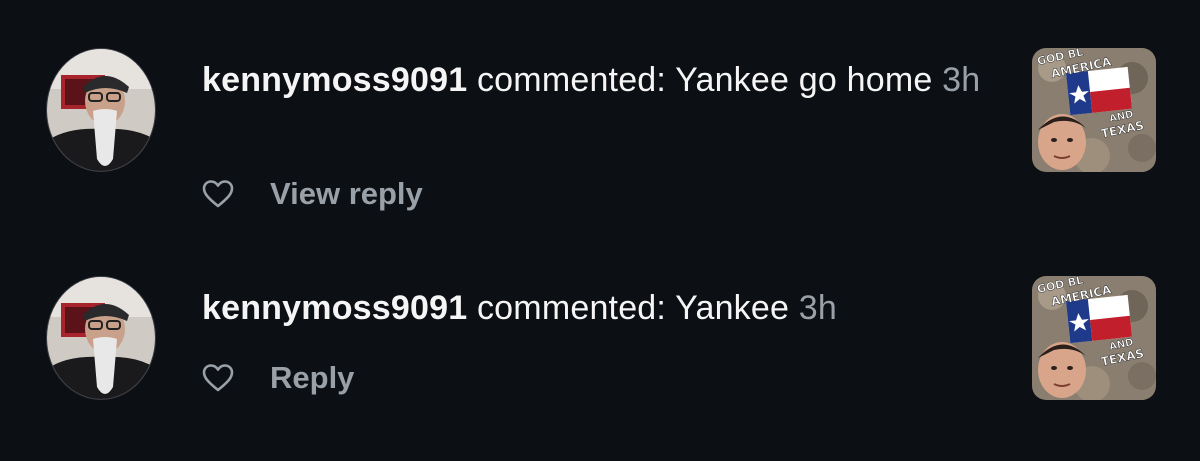 This screenshot has height=461, width=1200. I want to click on comment-actions: Reply, so click(278, 378).